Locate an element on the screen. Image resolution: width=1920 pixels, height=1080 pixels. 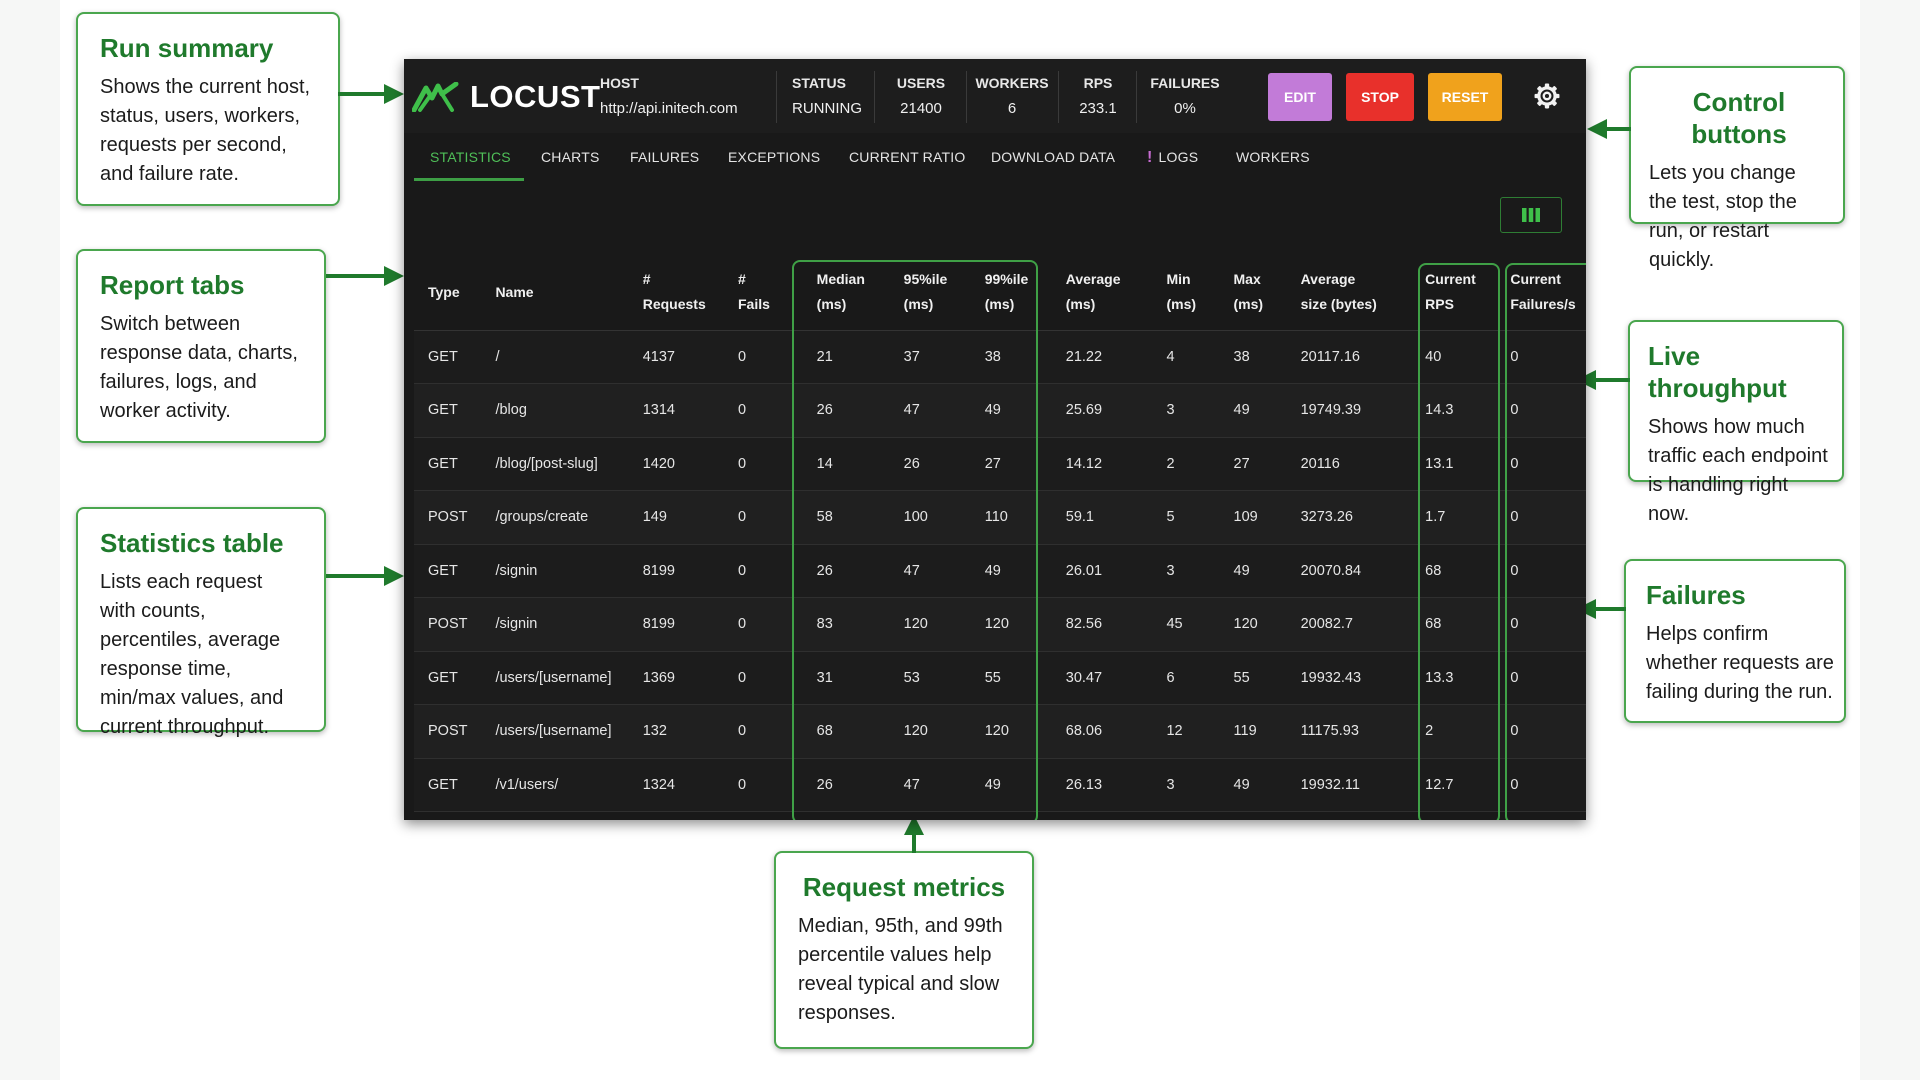
column-header: 95%ile (ms) is located at coordinates (930, 293).